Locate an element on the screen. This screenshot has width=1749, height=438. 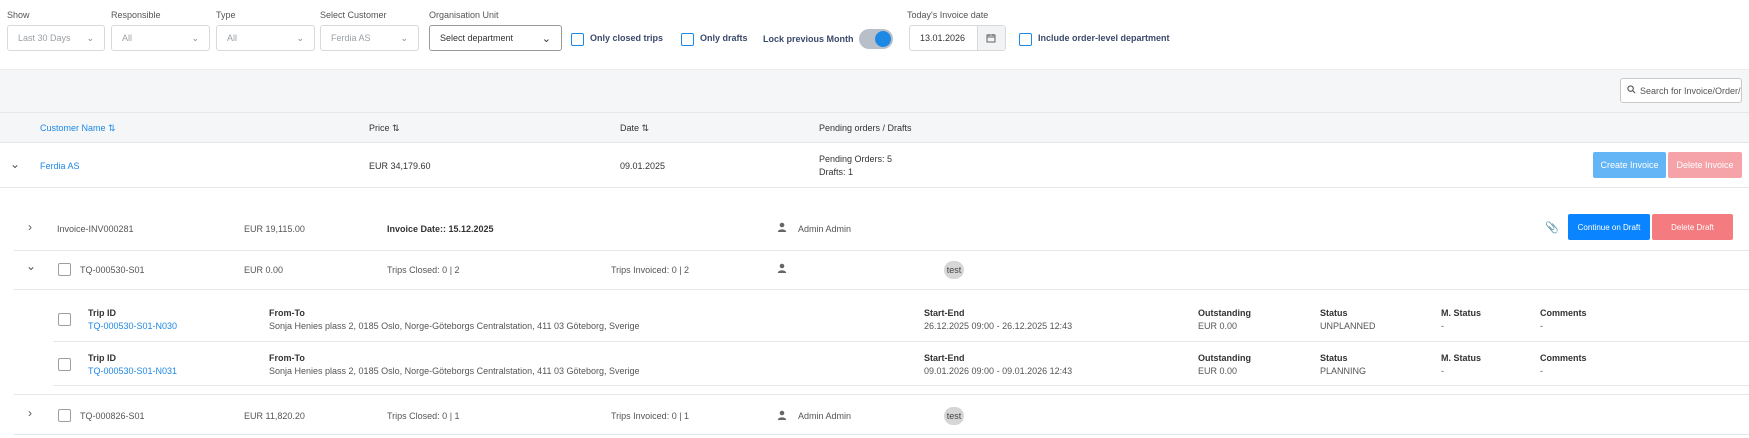
customer-name: Ferdia AS is located at coordinates (60, 166).